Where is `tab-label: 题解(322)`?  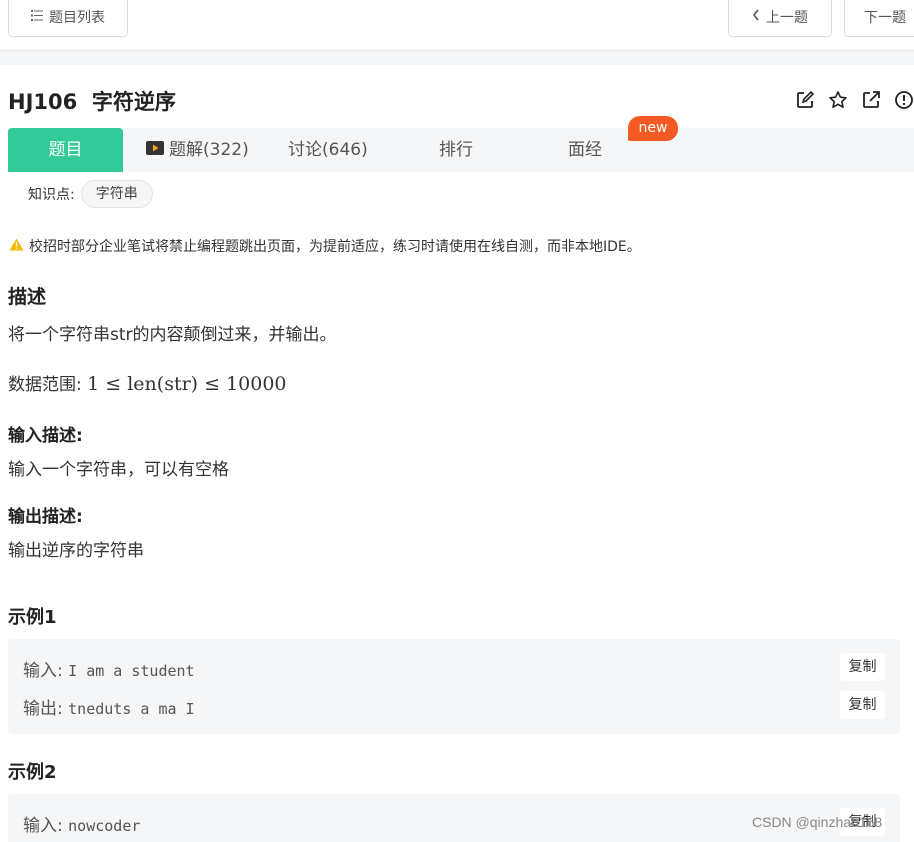
tab-label: 题解(322) is located at coordinates (209, 150).